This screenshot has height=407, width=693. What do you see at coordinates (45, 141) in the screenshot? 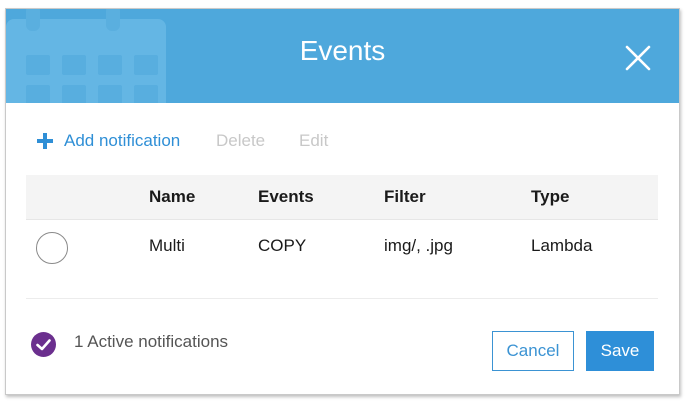
I see `plus-icon` at bounding box center [45, 141].